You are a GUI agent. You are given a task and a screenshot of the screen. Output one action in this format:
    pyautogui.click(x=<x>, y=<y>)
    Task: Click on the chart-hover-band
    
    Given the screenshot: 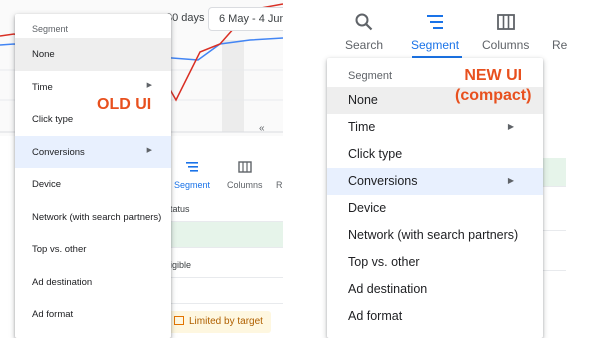 What is the action you would take?
    pyautogui.click(x=233, y=86)
    